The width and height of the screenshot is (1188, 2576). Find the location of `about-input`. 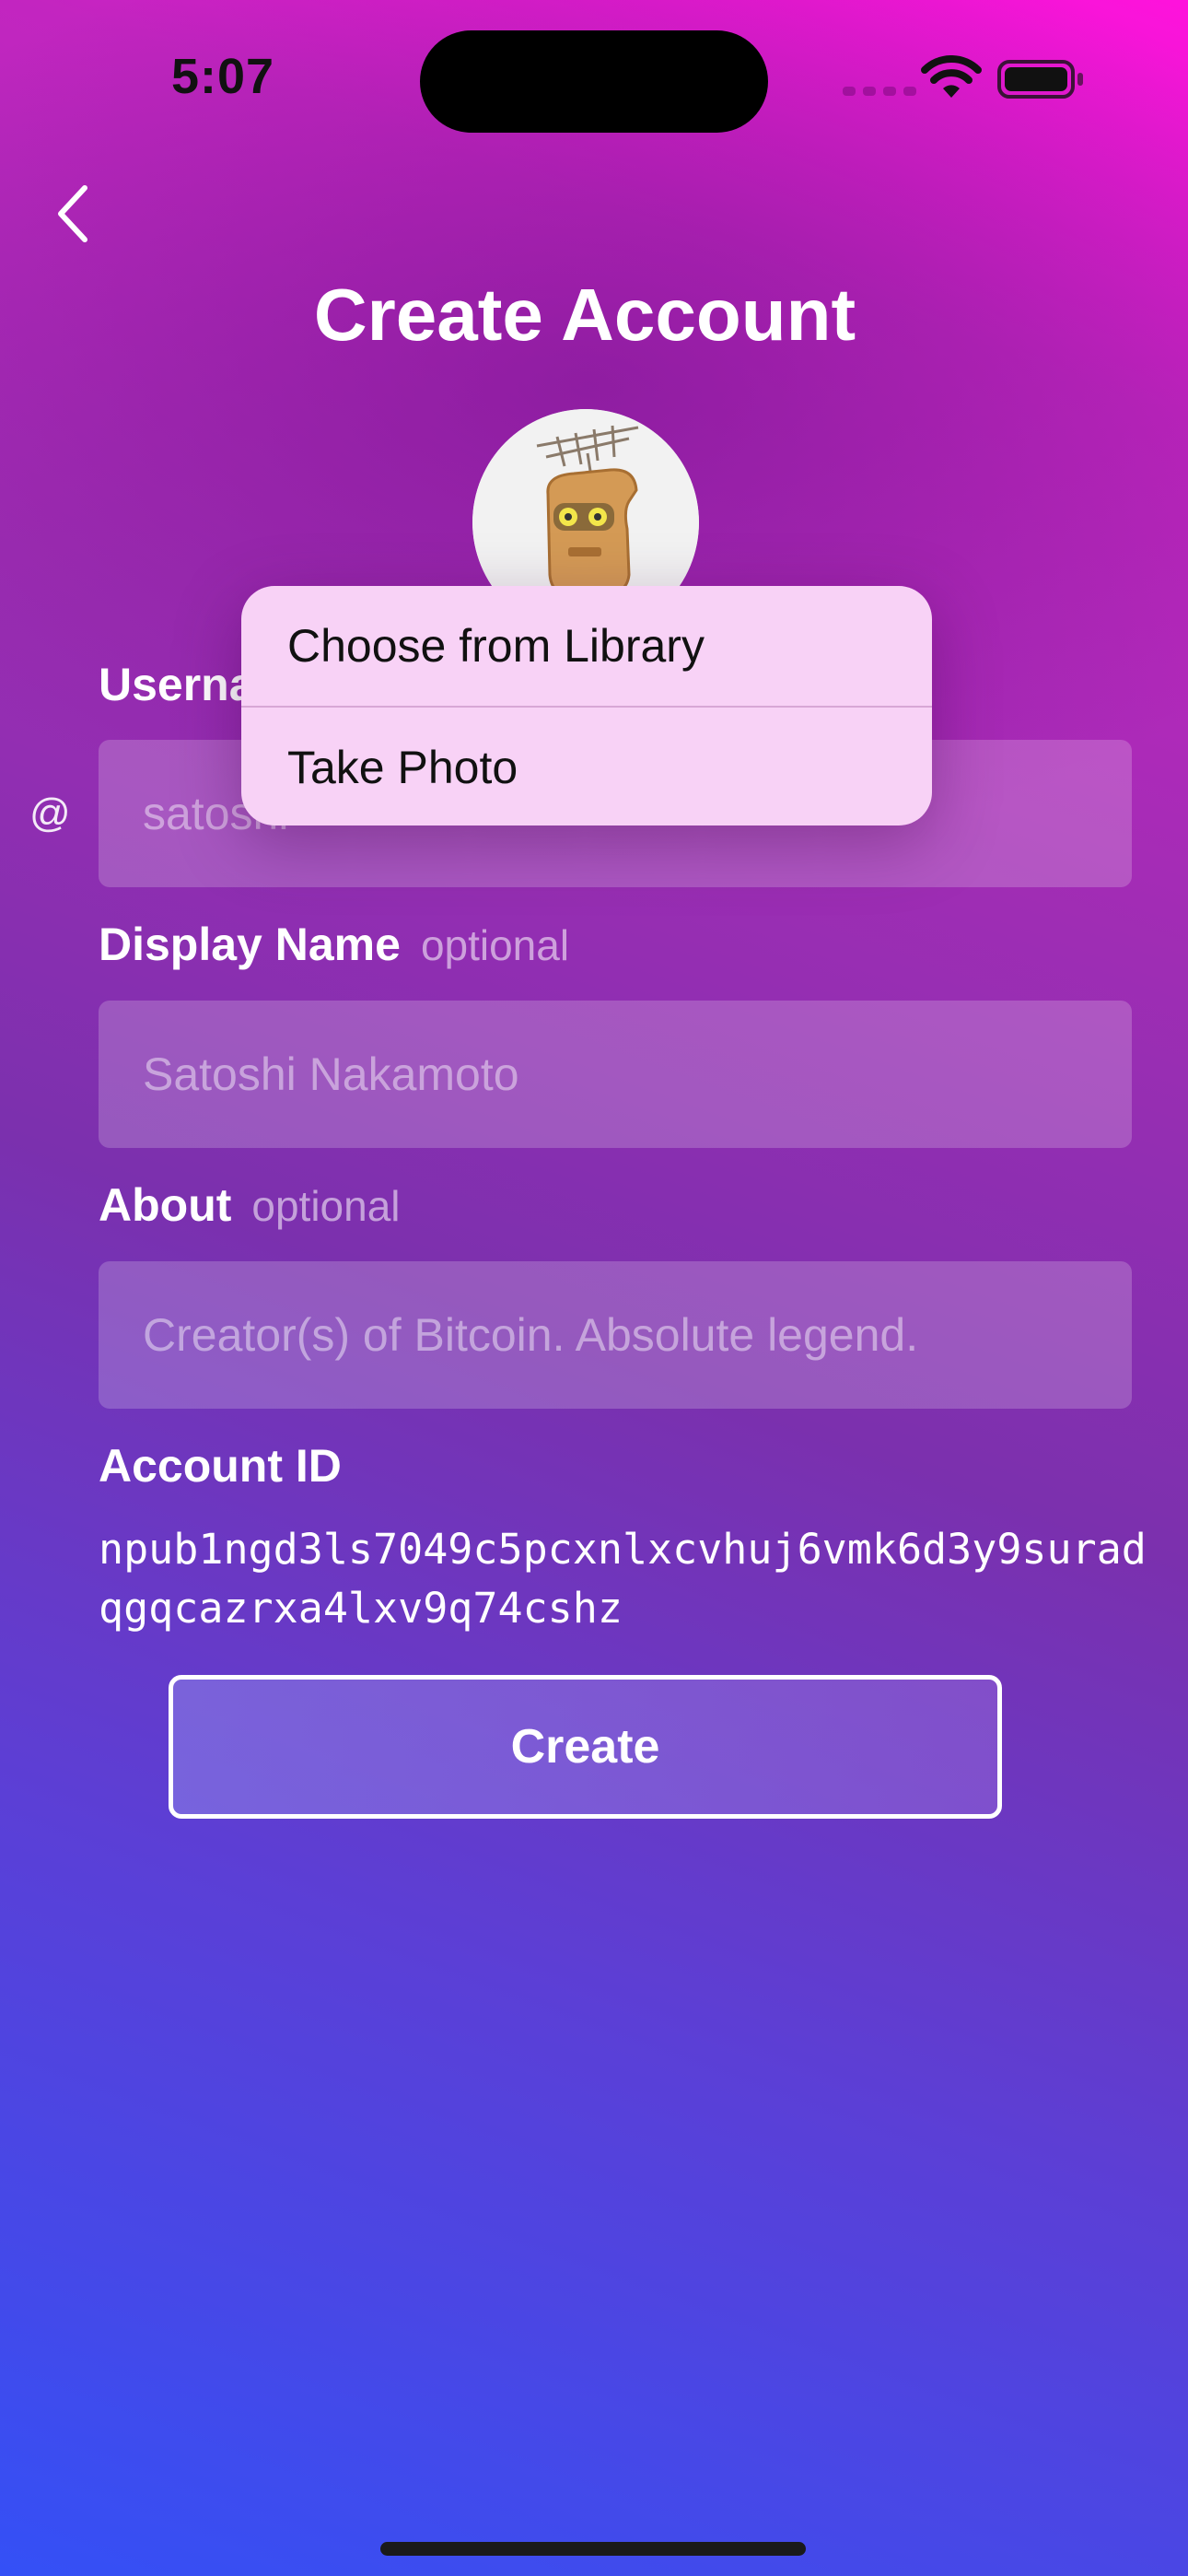

about-input is located at coordinates (615, 1335).